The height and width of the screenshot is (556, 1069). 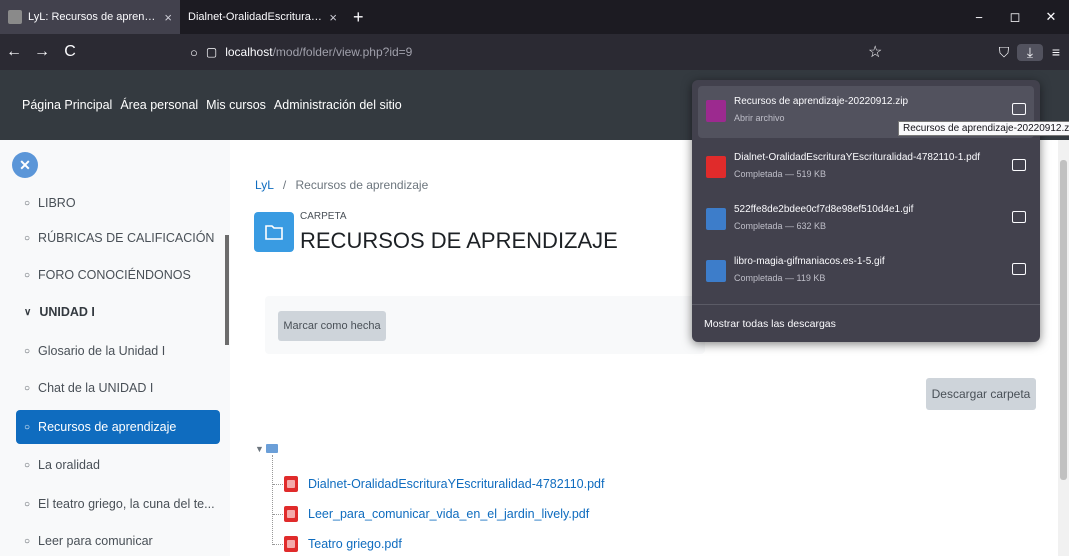 I want to click on drawer-item-rubricas: ○ RÚBRICAS DE CALIFICACIÓN, so click(x=118, y=238).